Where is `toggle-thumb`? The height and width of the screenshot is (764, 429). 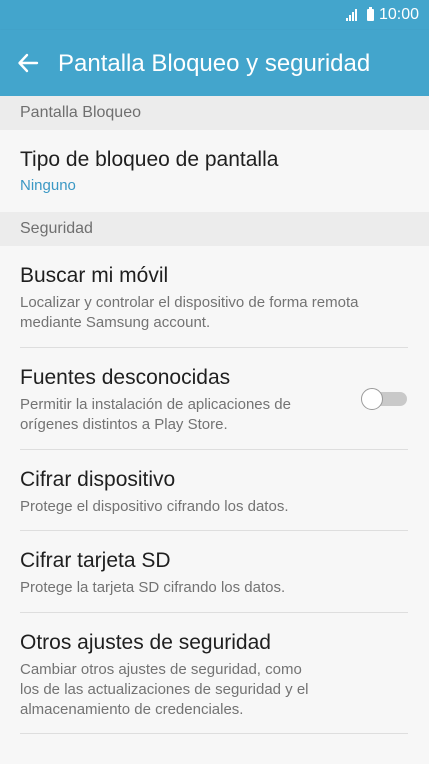 toggle-thumb is located at coordinates (372, 399).